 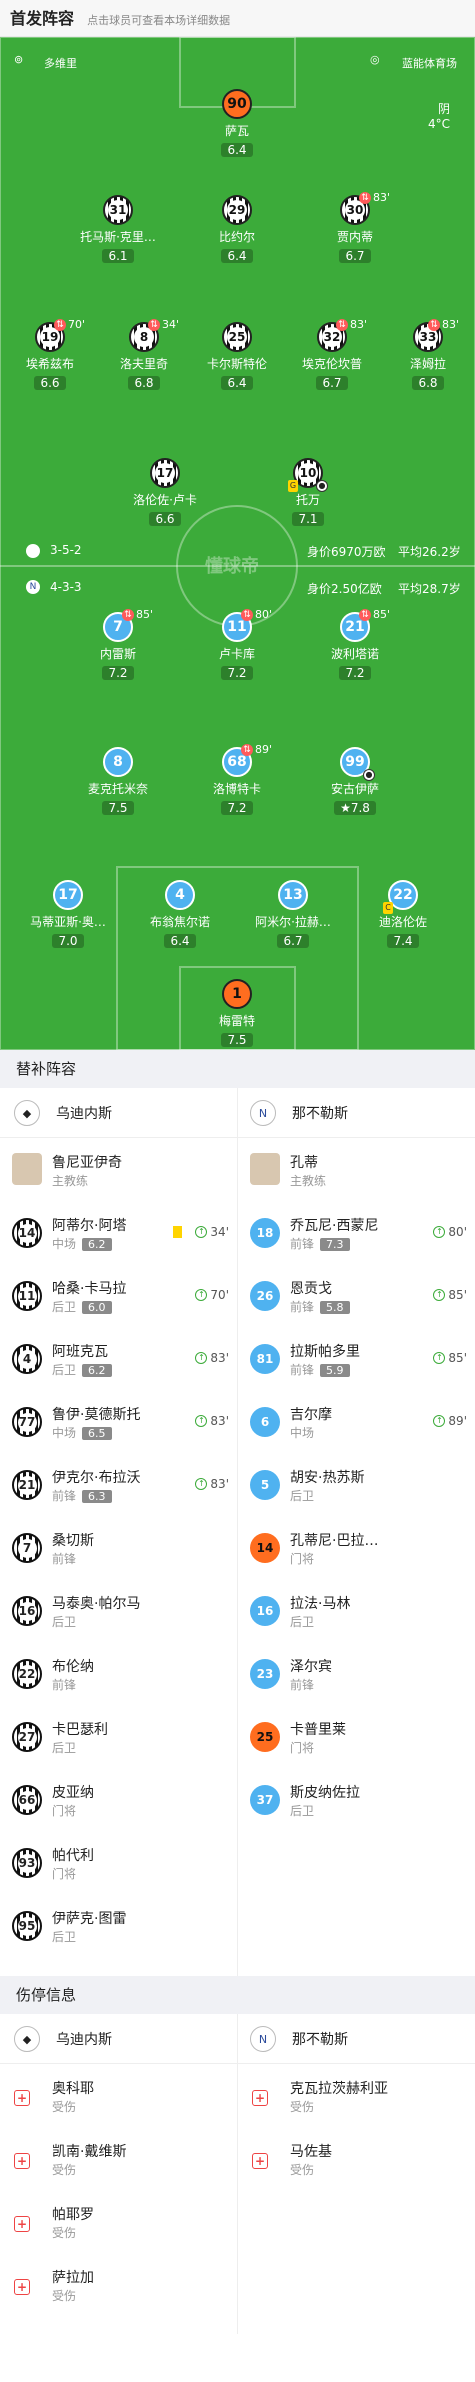 I want to click on home-sub-player: 21 伊克尔·布拉沃 前锋 6.3 ↑ 83', so click(x=118, y=1484).